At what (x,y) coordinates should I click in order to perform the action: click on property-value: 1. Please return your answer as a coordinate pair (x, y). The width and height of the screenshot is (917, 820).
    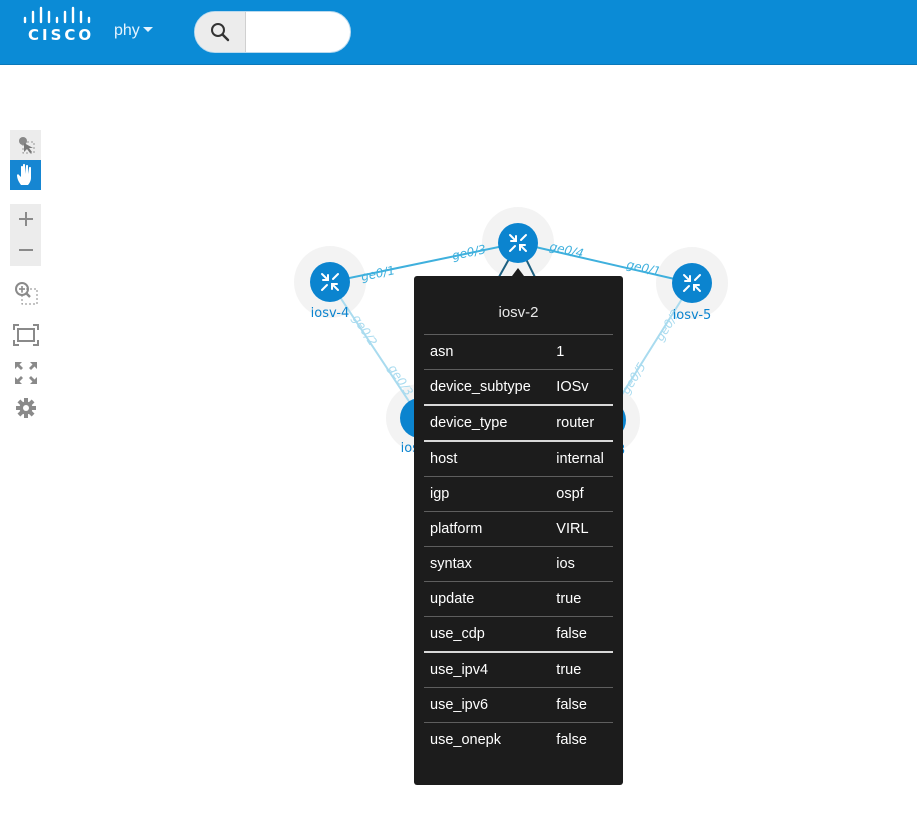
    Looking at the image, I should click on (580, 352).